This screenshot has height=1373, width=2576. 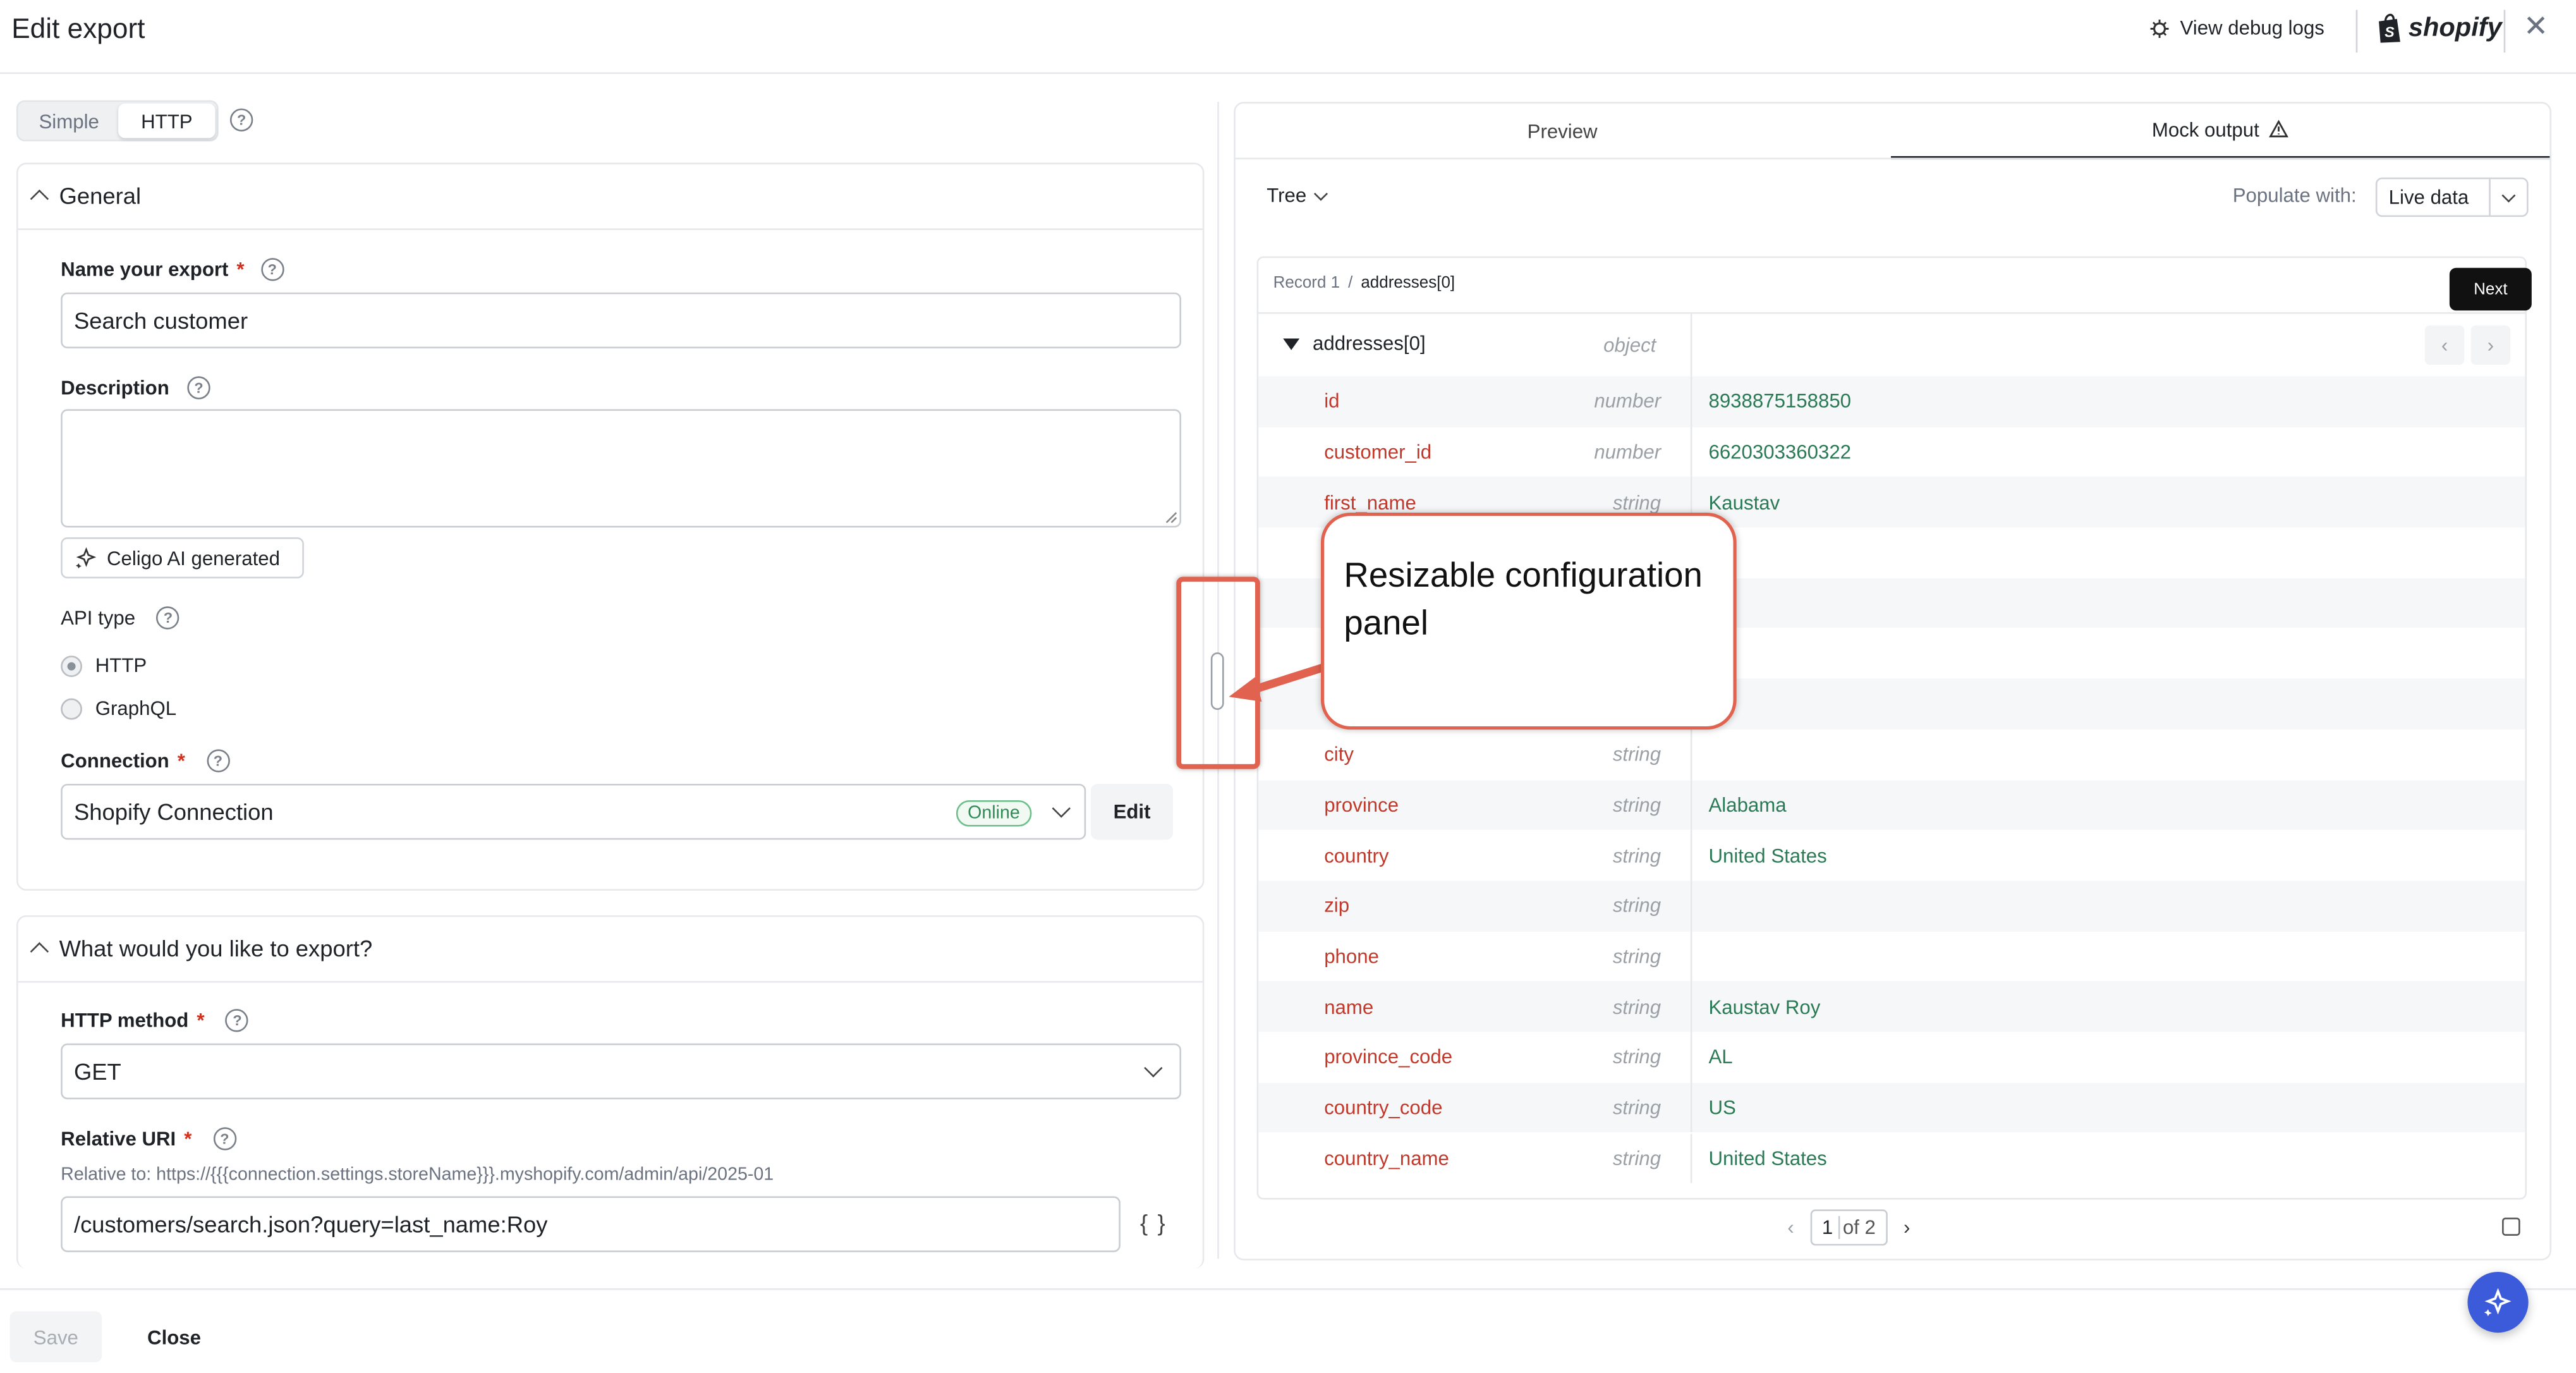 I want to click on connection-select: Shopify Connection Online, so click(x=573, y=811).